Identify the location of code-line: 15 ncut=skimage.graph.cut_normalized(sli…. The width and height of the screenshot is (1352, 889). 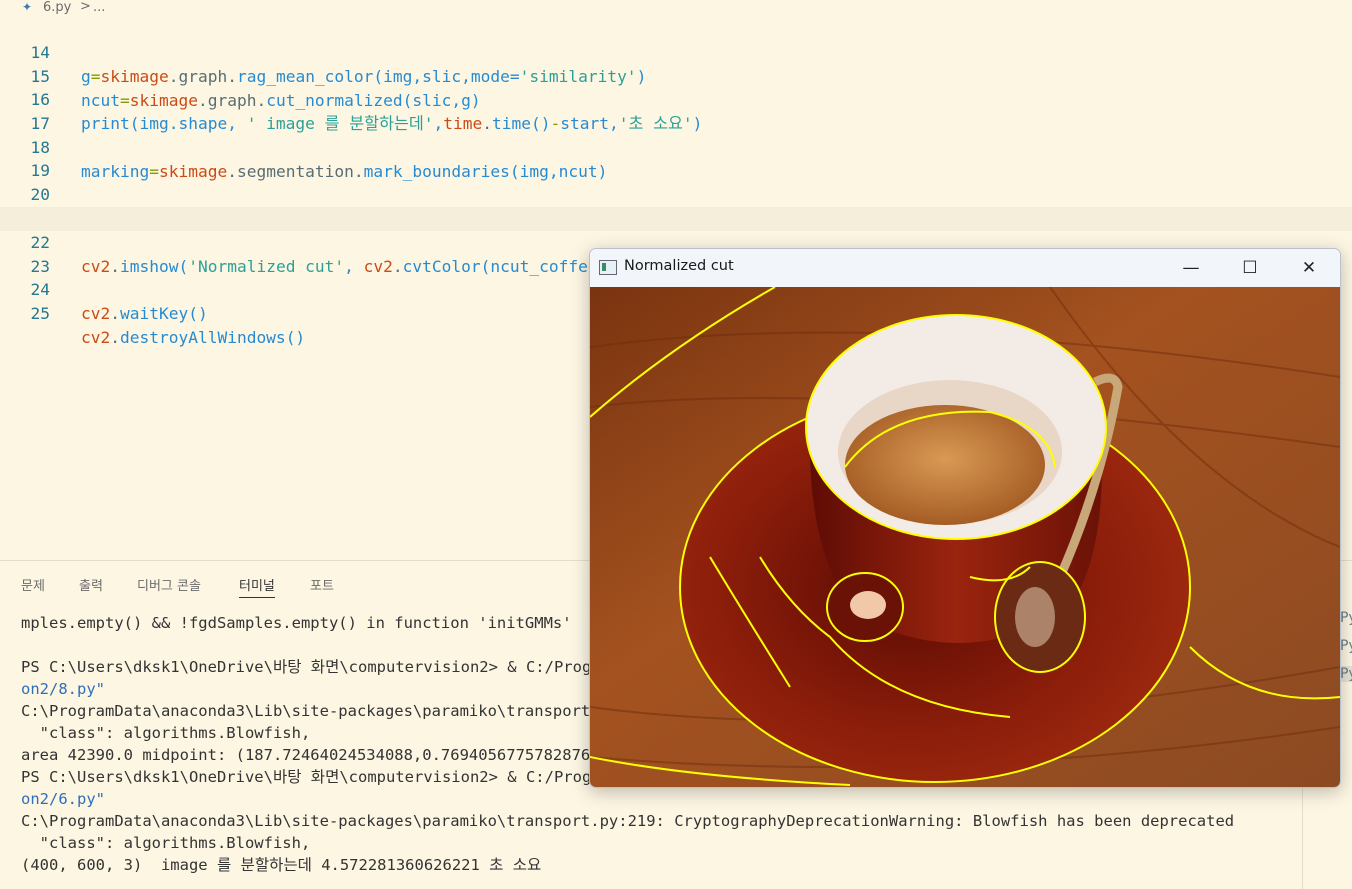
(676, 75).